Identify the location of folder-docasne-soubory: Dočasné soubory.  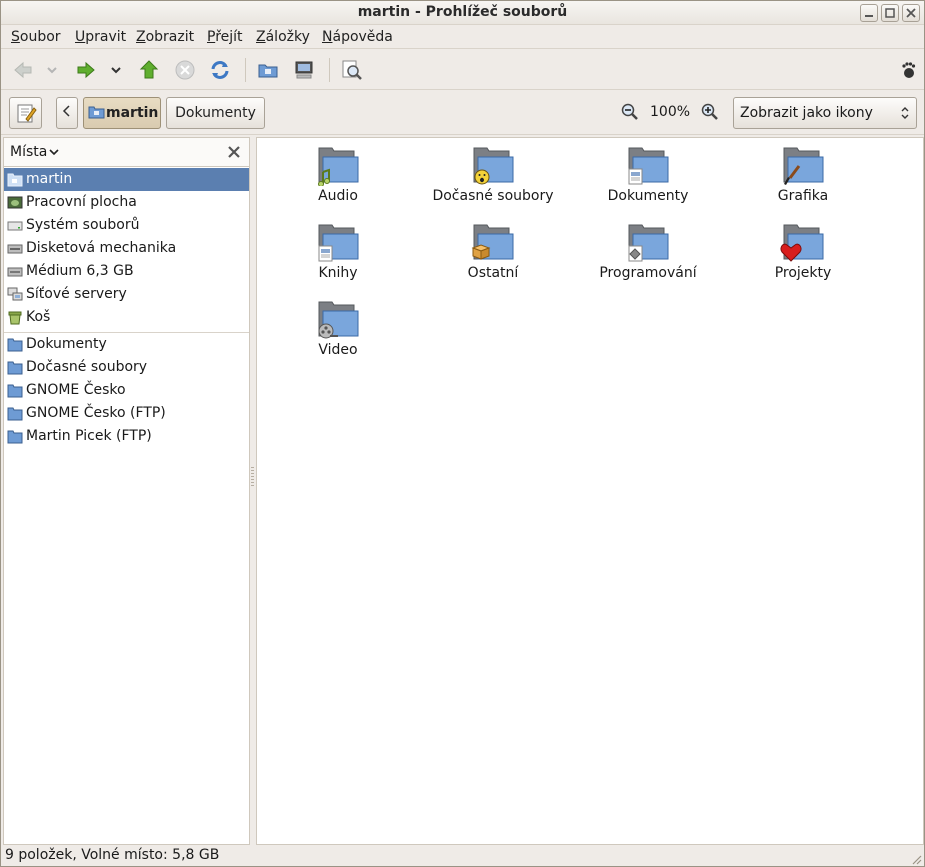
(493, 180).